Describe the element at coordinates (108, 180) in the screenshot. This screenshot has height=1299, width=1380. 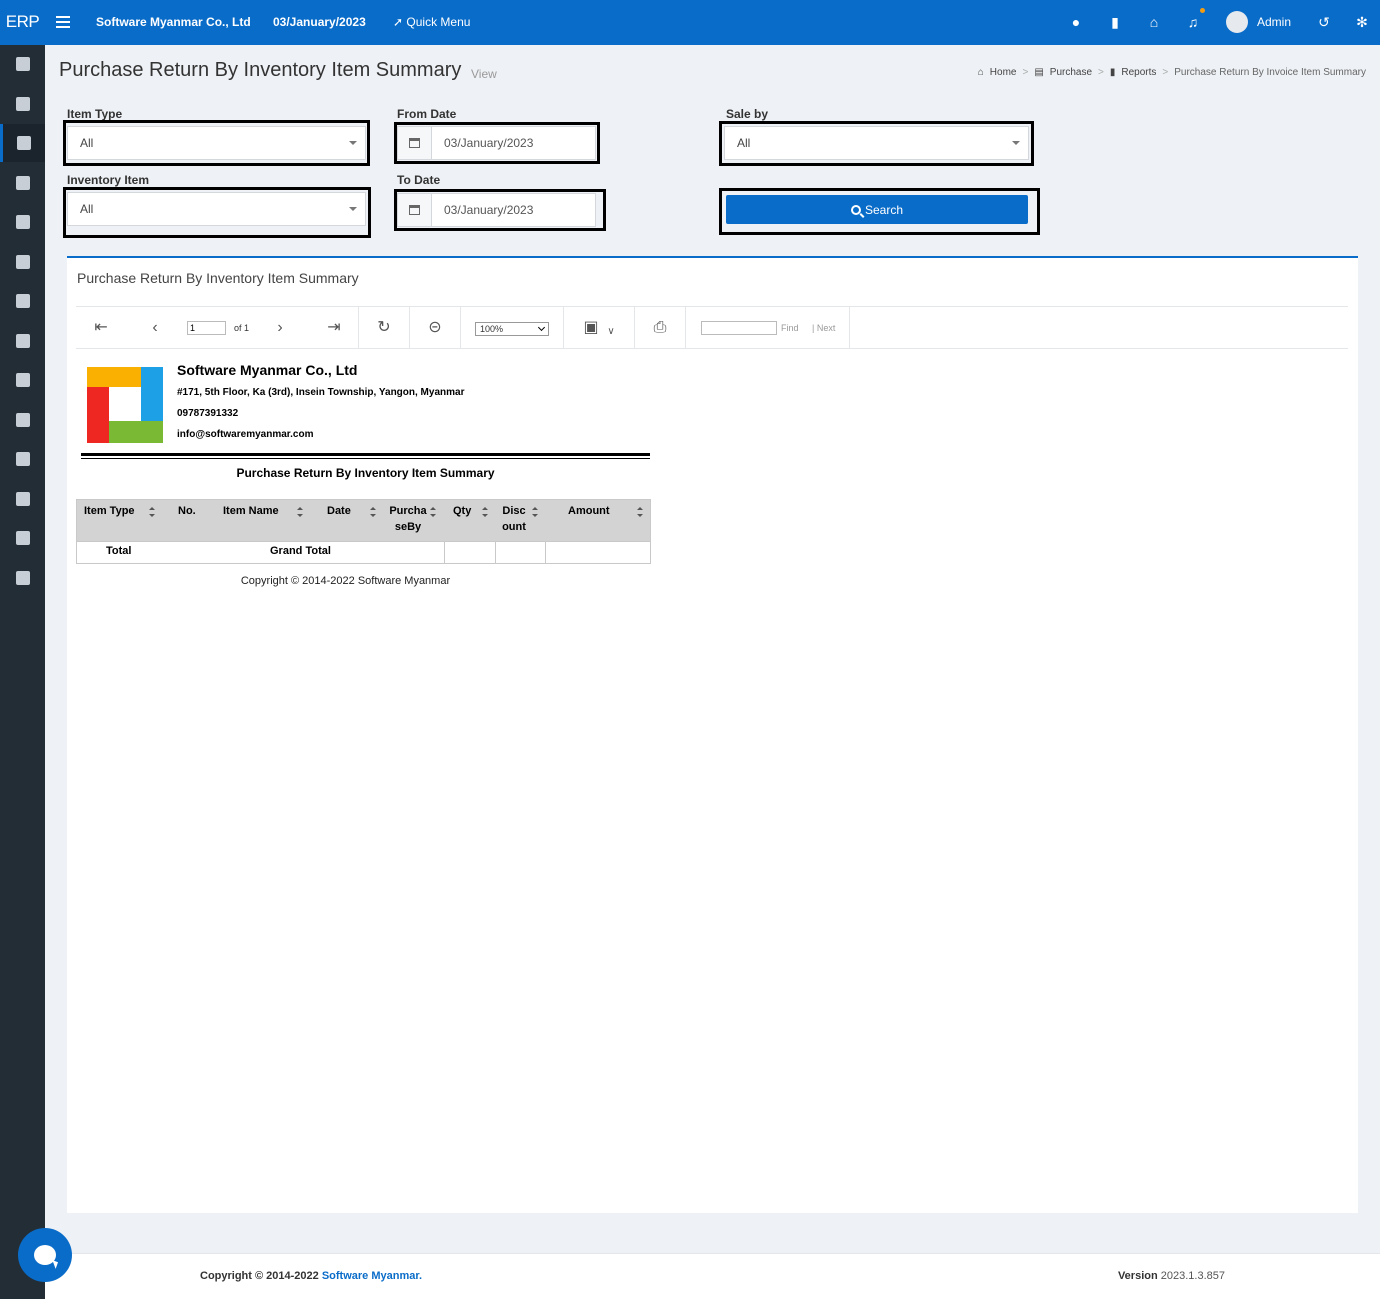
I see `inventory-item-label: Inventory Item` at that location.